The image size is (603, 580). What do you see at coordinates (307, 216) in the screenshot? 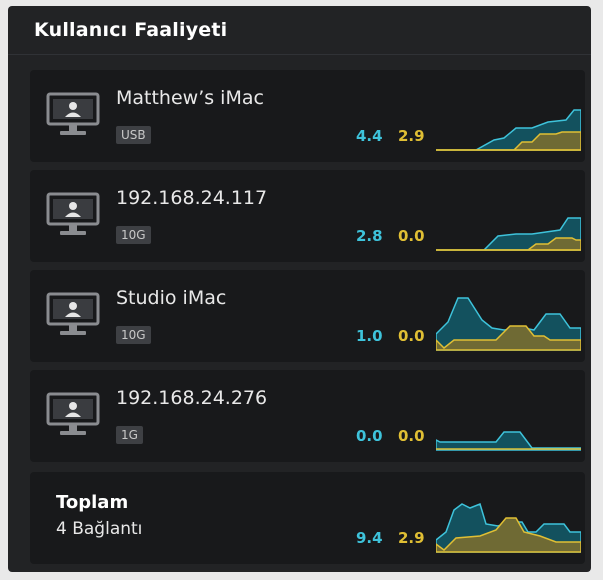
I see `connection-row: 192.168.24.117 10G 2.8 0.0` at bounding box center [307, 216].